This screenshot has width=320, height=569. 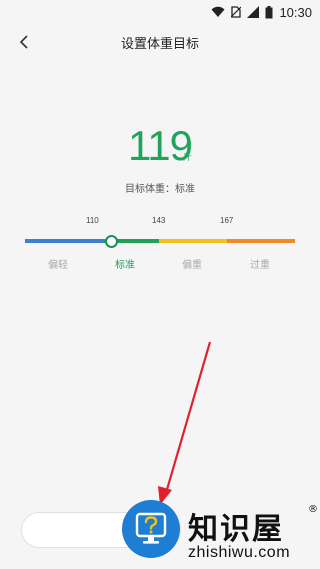 What do you see at coordinates (151, 529) in the screenshot?
I see `help-monitor-icon` at bounding box center [151, 529].